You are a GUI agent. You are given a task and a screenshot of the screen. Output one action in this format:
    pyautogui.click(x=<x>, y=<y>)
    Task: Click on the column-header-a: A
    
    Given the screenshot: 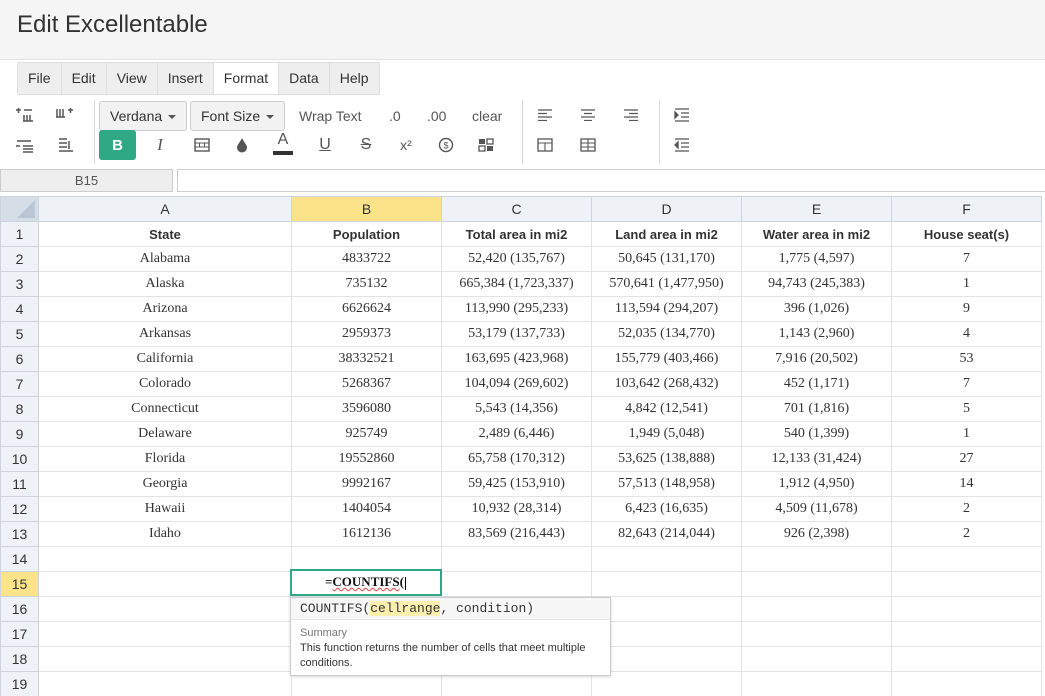 What is the action you would take?
    pyautogui.click(x=165, y=209)
    